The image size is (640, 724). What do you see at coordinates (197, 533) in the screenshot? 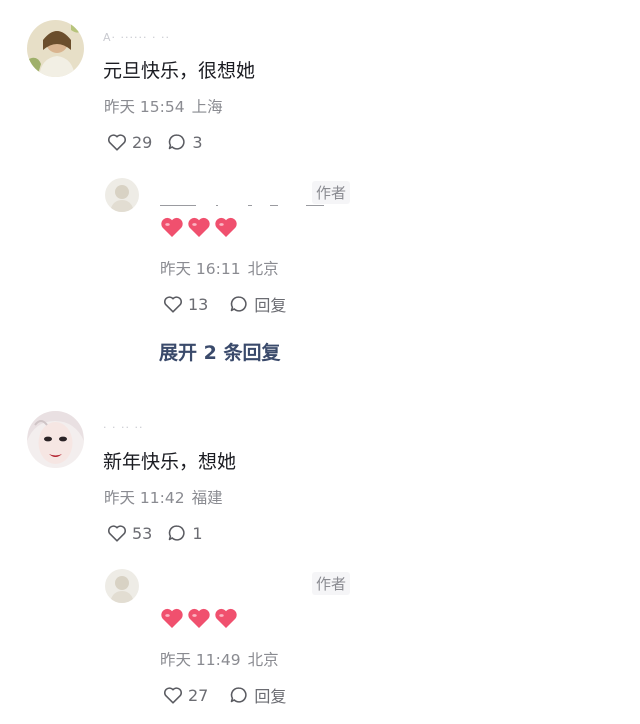
I see `reply-count: 1` at bounding box center [197, 533].